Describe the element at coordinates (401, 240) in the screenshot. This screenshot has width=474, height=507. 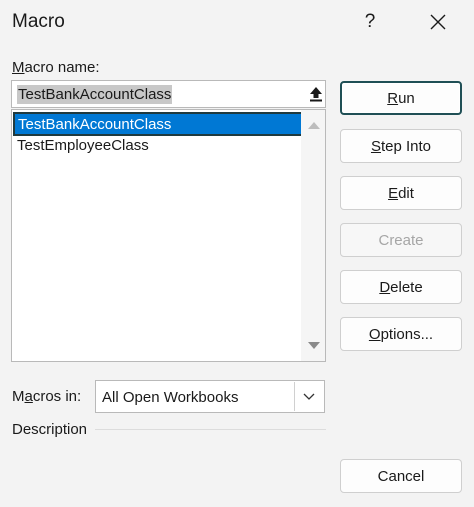
I see `create-button: Create` at that location.